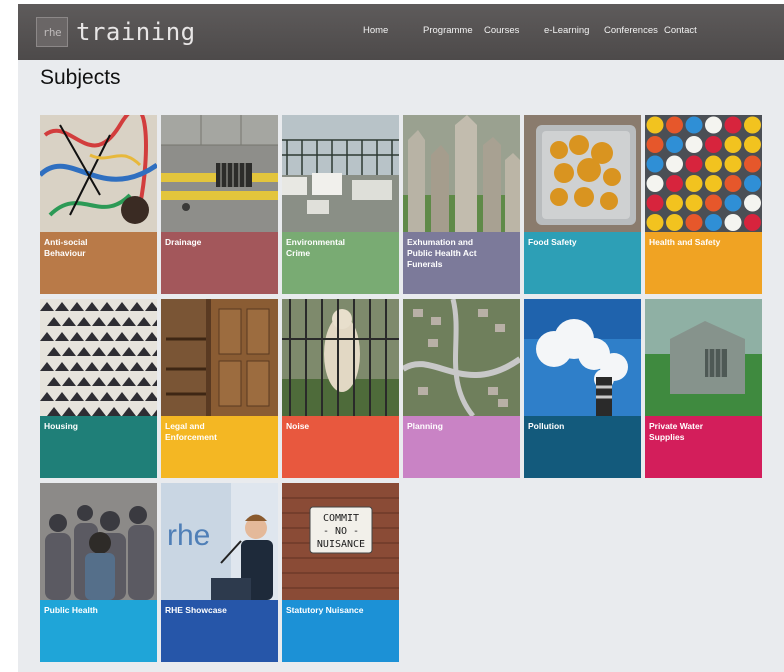  I want to click on bear-cage-photo, so click(340, 357).